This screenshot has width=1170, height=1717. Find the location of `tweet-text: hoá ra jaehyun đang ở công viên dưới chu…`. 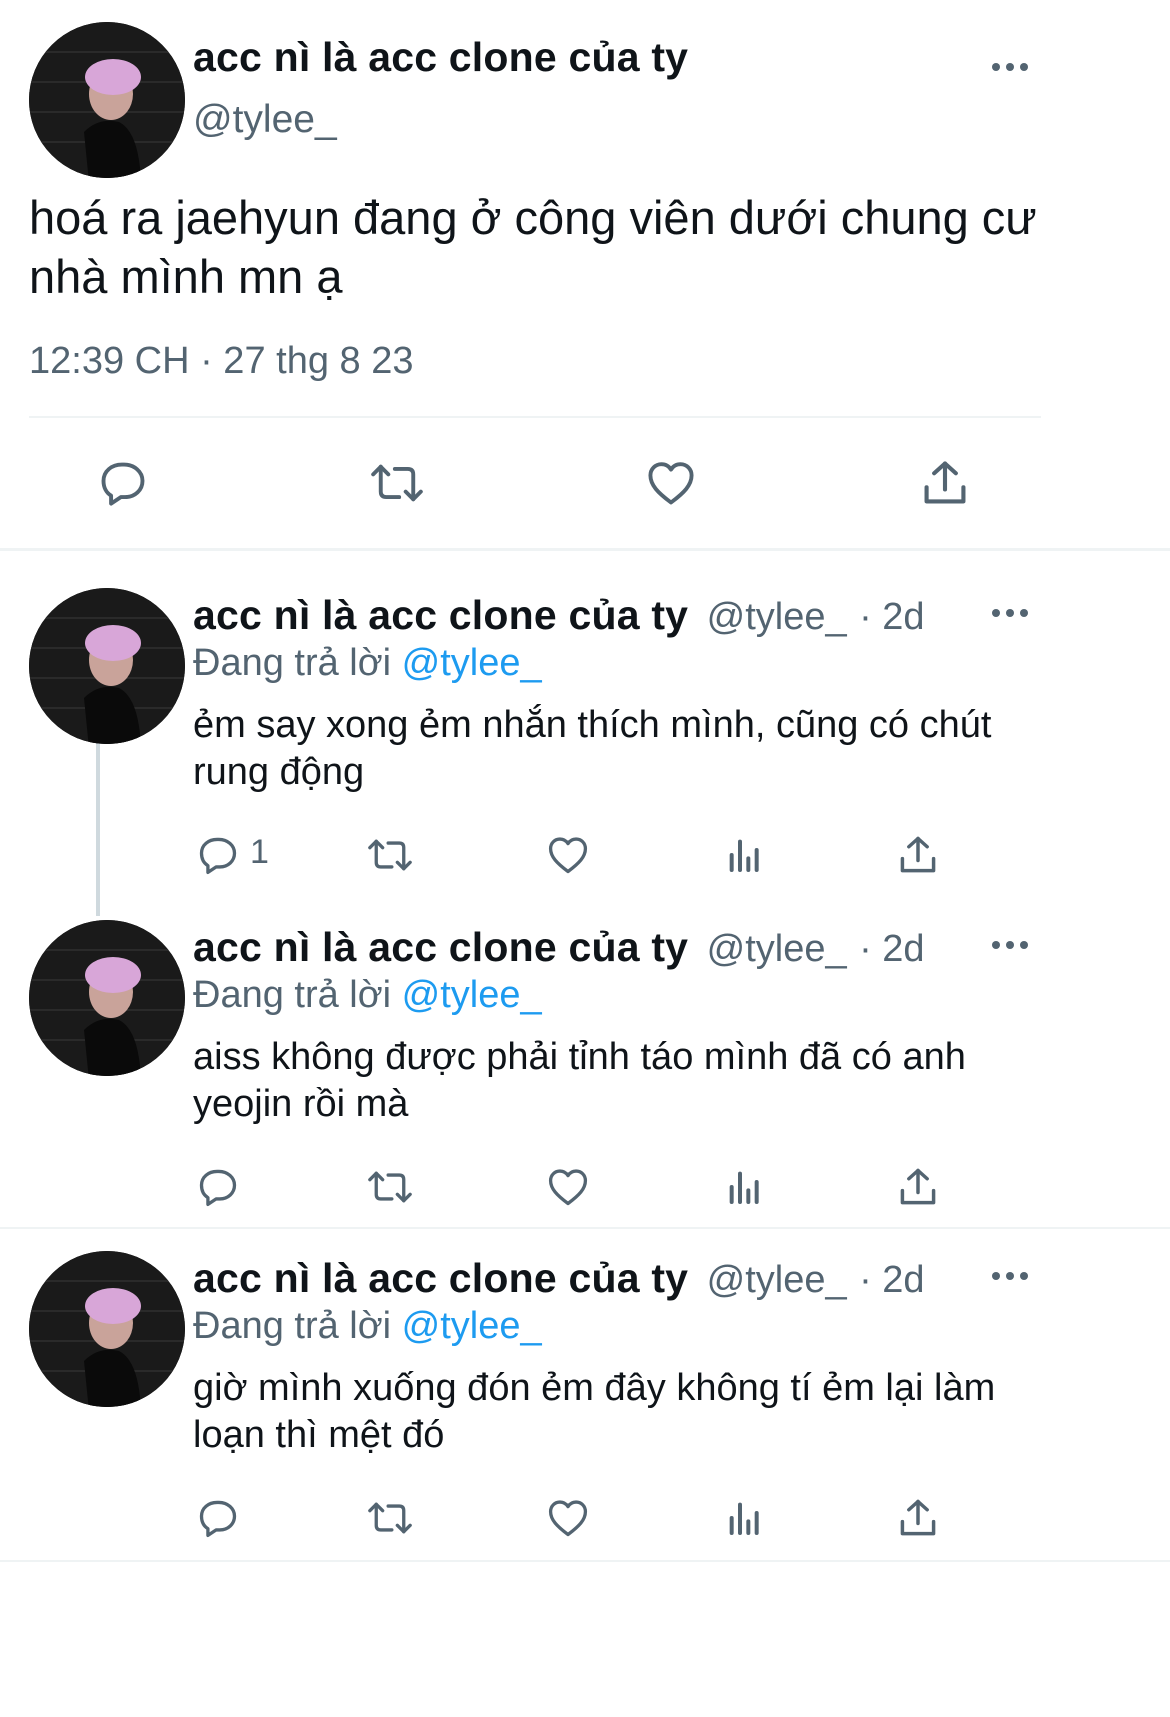

tweet-text: hoá ra jaehyun đang ở công viên dưới chu… is located at coordinates (533, 247).